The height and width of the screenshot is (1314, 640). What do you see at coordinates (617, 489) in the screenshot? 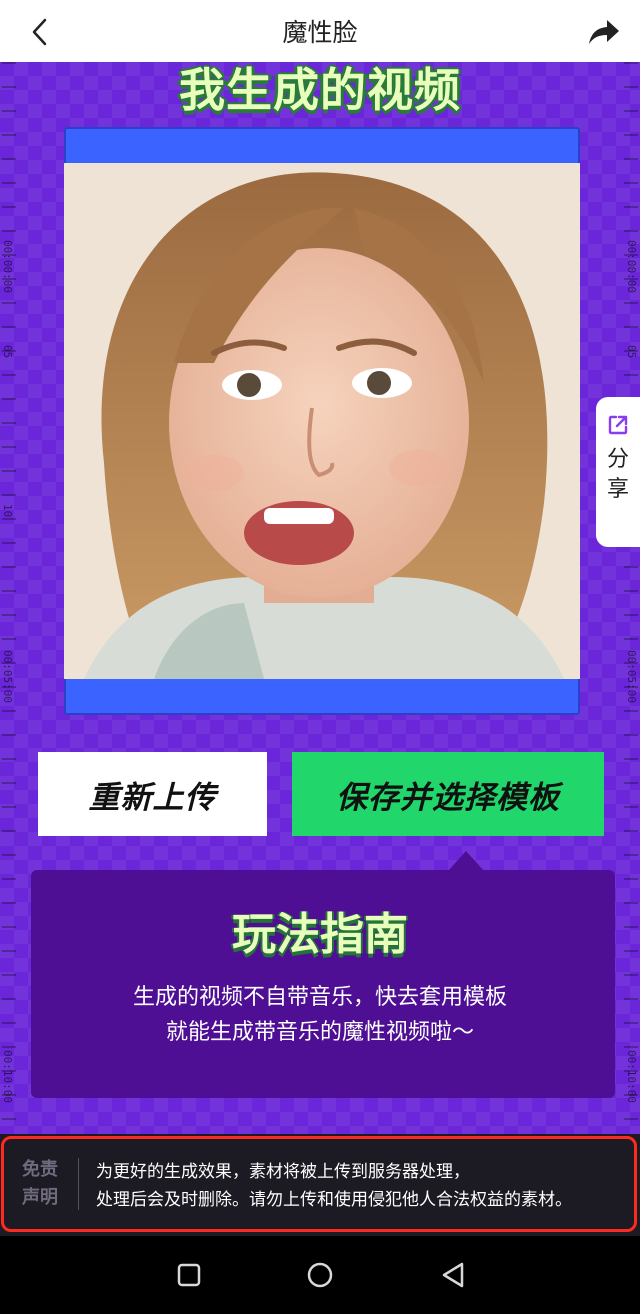
I see `share-tab-label-2: 享` at bounding box center [617, 489].